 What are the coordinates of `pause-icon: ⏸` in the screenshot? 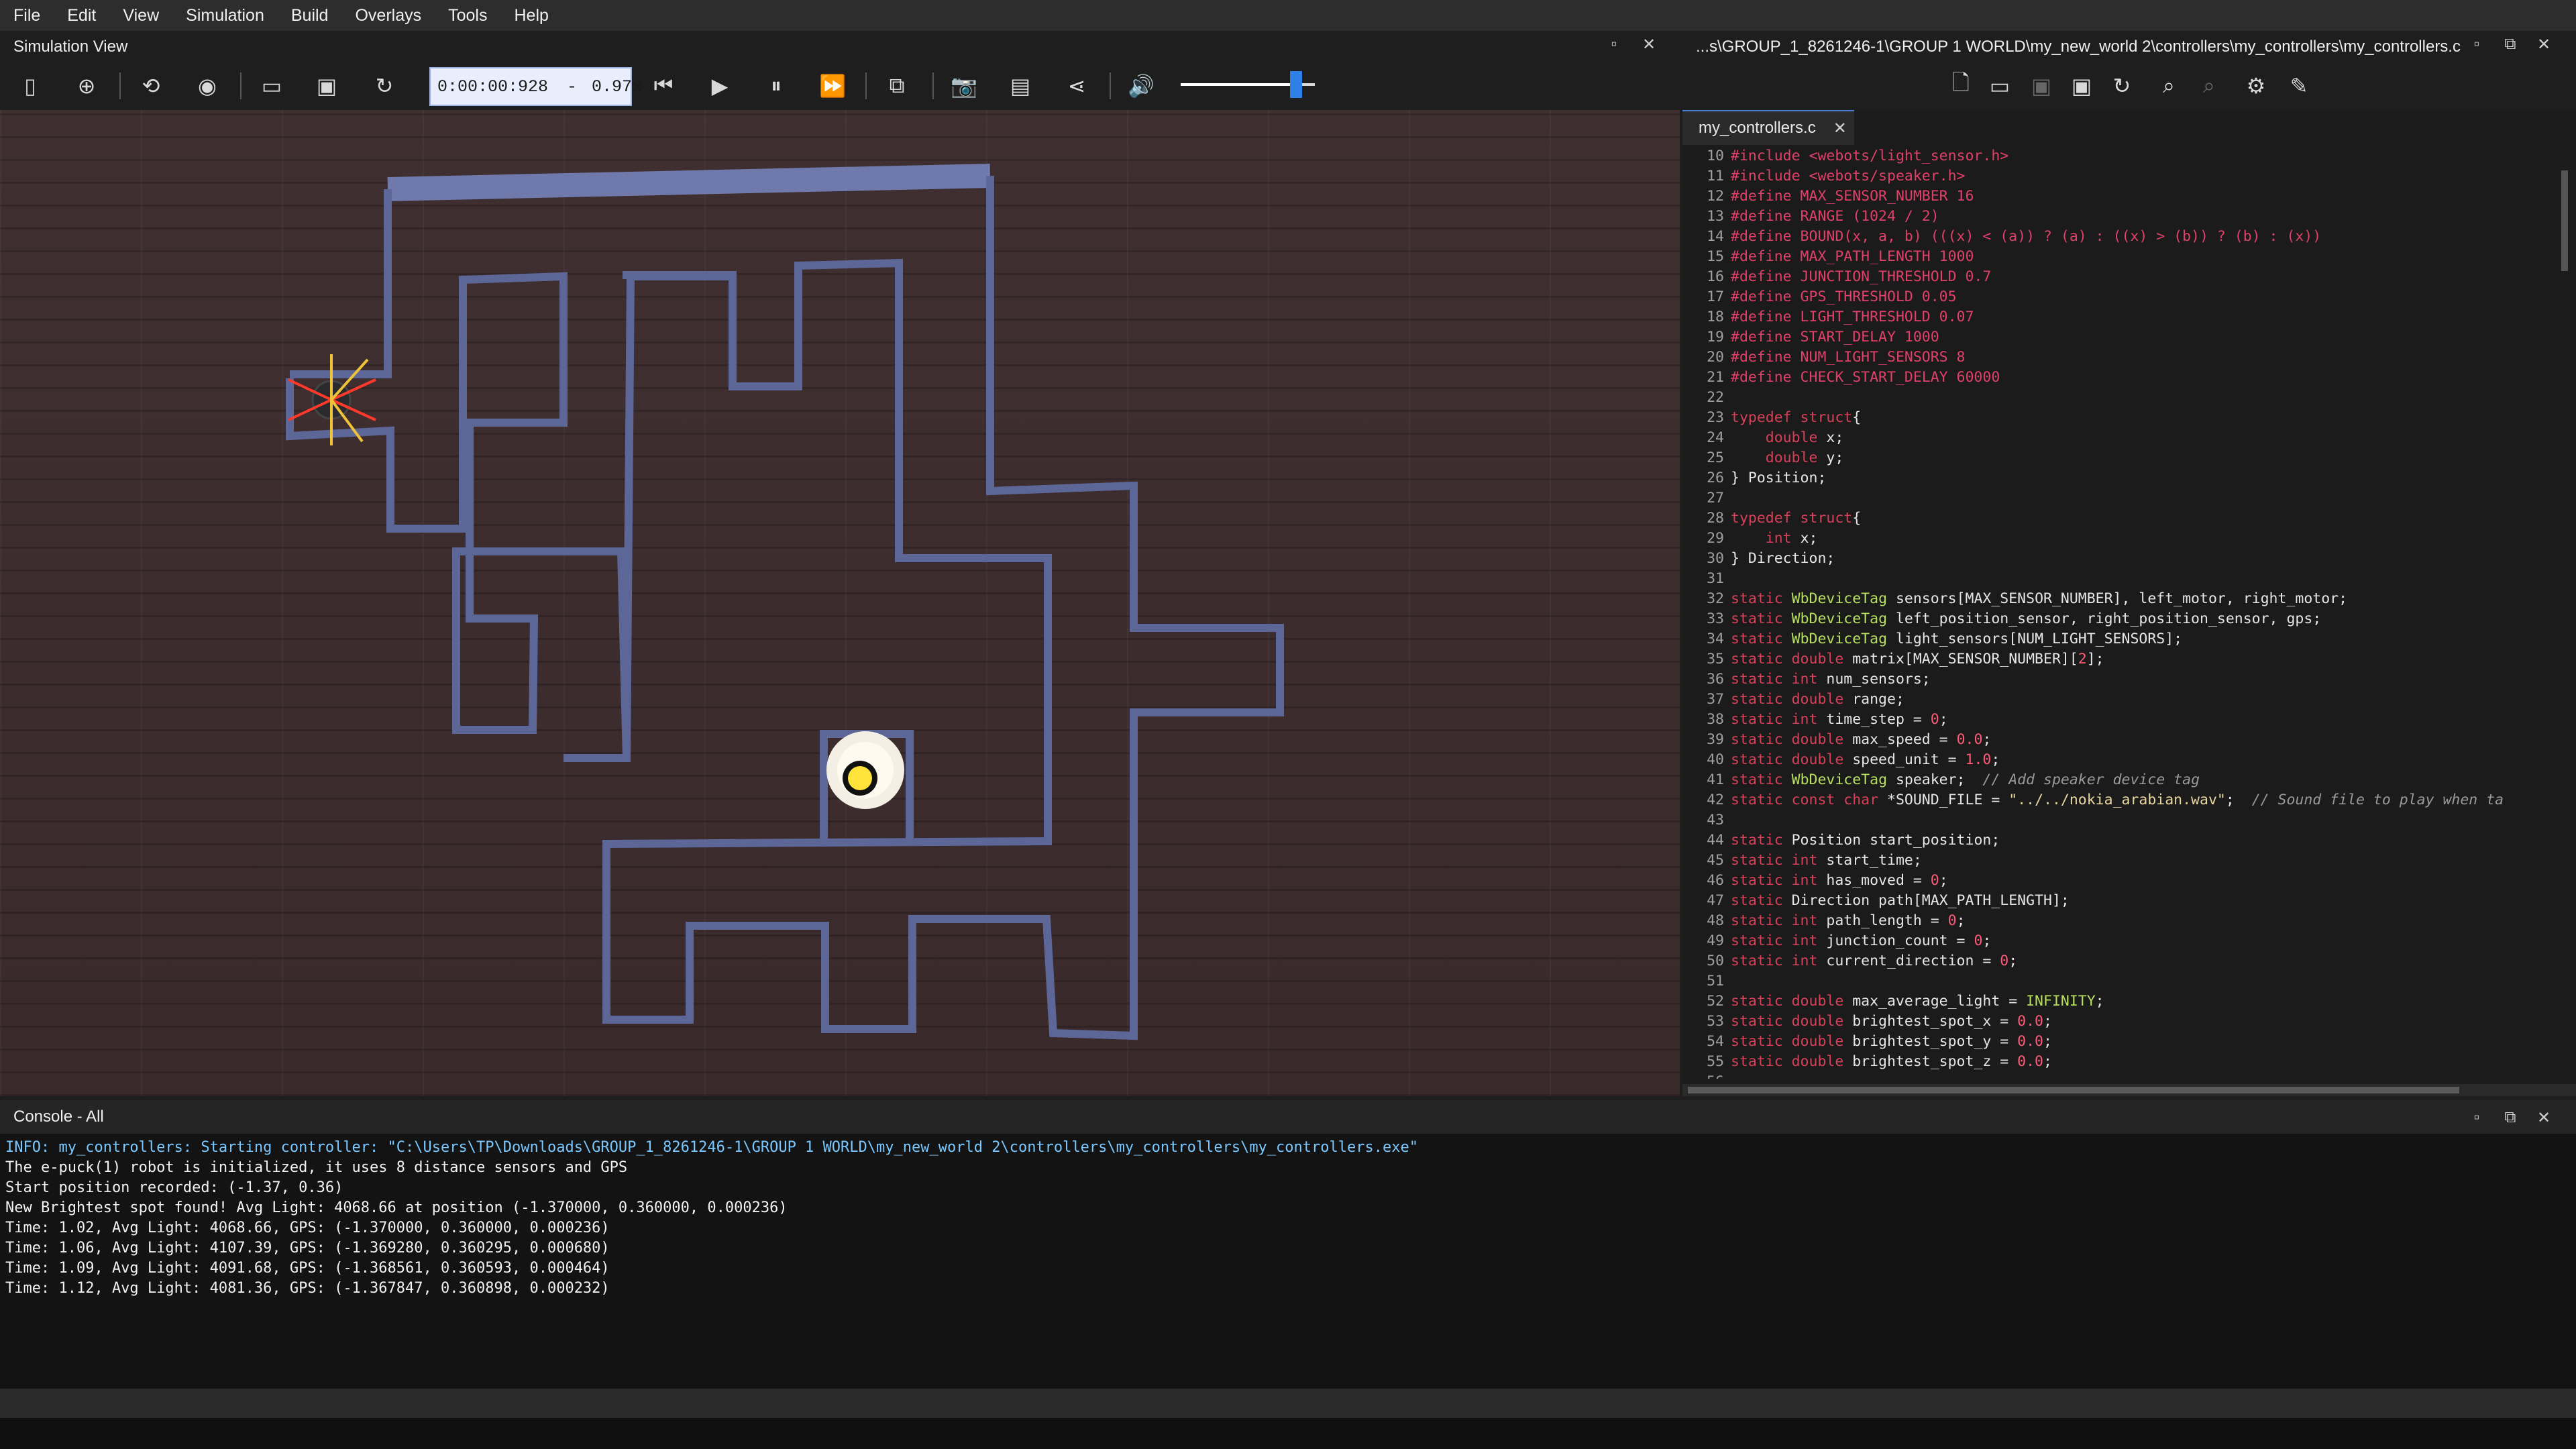 It's located at (776, 86).